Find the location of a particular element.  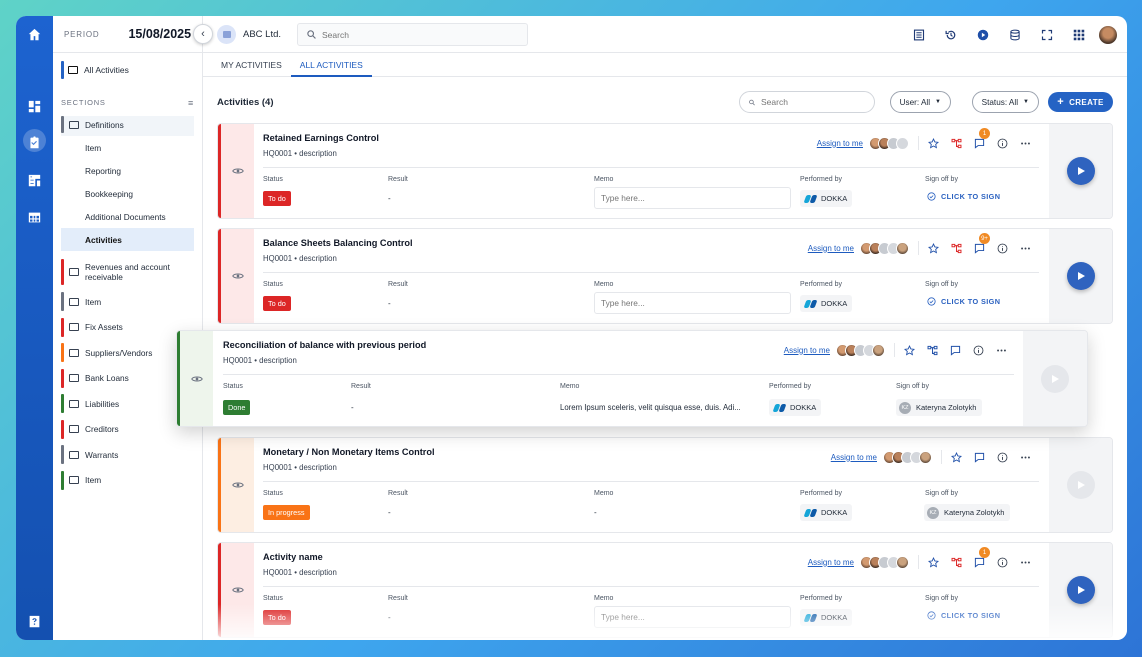

sidebar-item-definitions: Definitions is located at coordinates (127, 124).